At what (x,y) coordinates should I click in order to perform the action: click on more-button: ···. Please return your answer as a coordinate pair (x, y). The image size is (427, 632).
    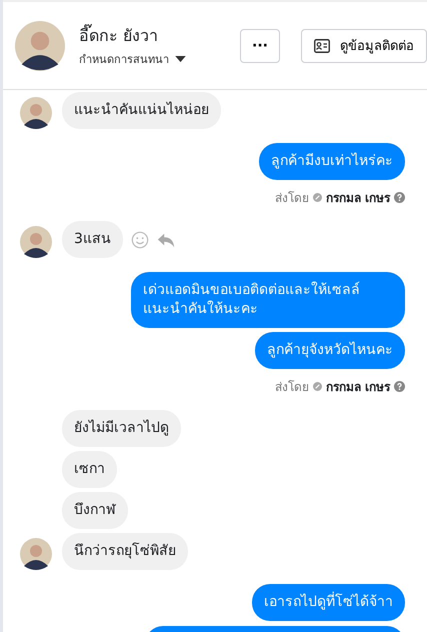
    Looking at the image, I should click on (260, 45).